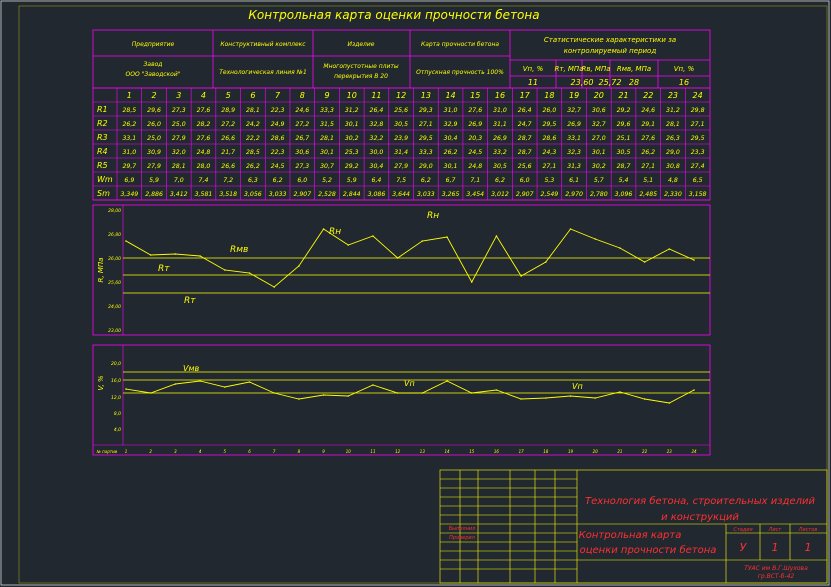 Image resolution: width=831 pixels, height=587 pixels. I want to click on table-row-label: Sm, so click(103, 193).